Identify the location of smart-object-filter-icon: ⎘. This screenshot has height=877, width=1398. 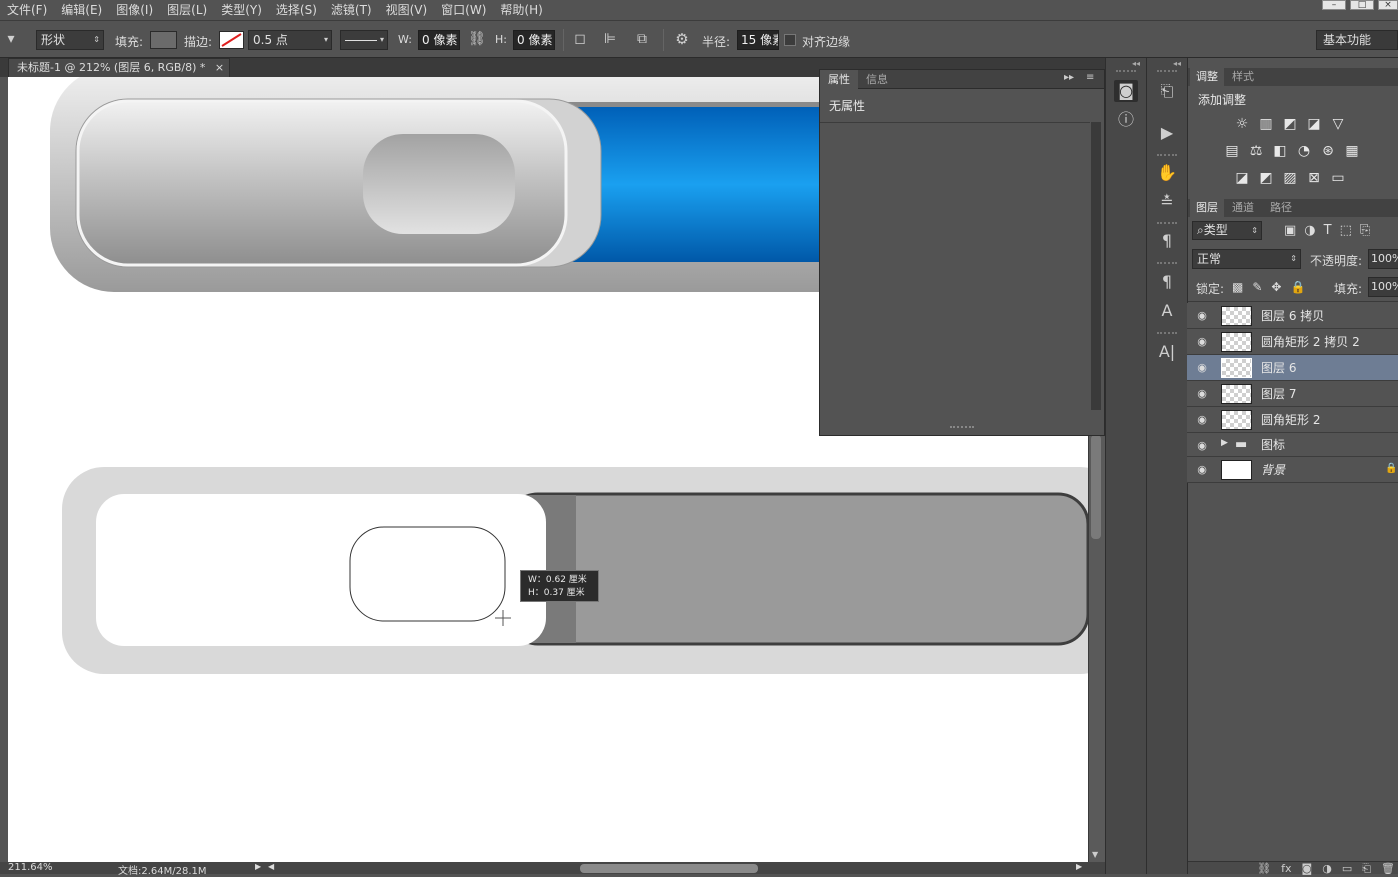
(1365, 230).